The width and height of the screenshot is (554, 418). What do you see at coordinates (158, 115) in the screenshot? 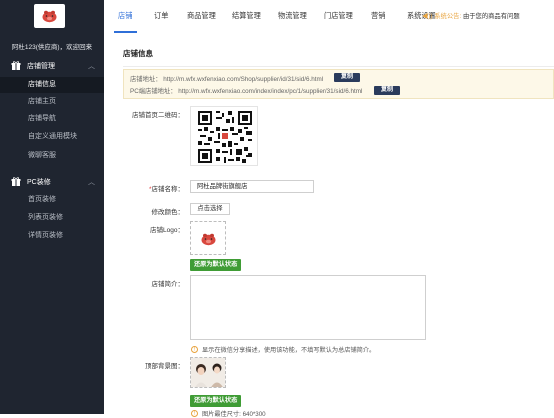
I see `qr-label: 店铺首页二维码：` at bounding box center [158, 115].